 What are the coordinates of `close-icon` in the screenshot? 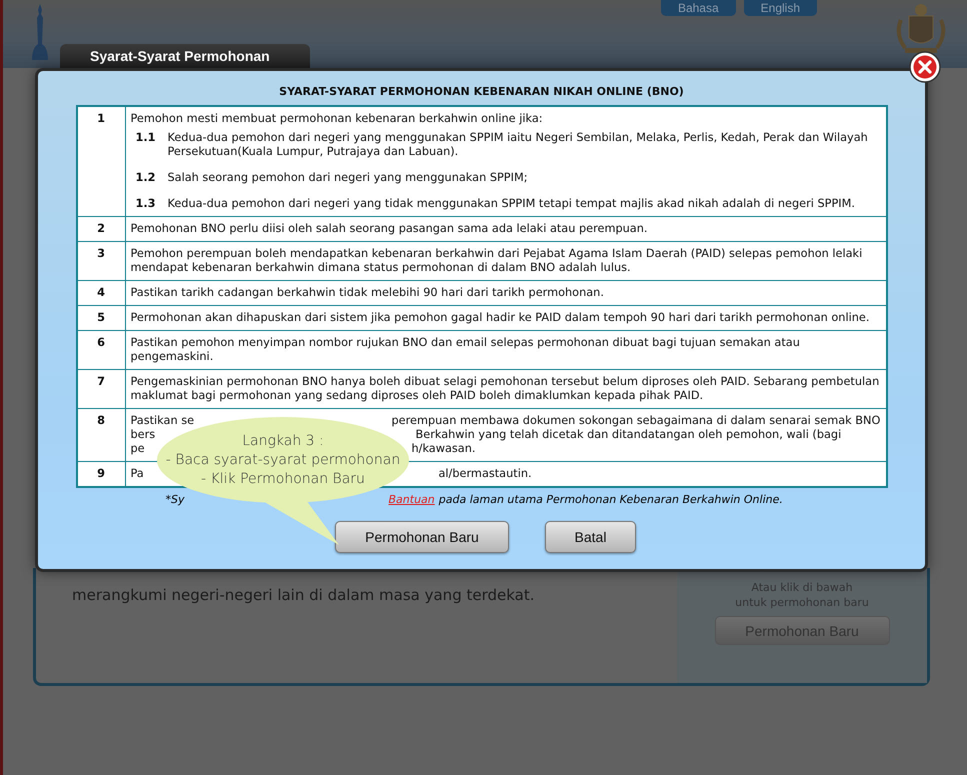 It's located at (925, 67).